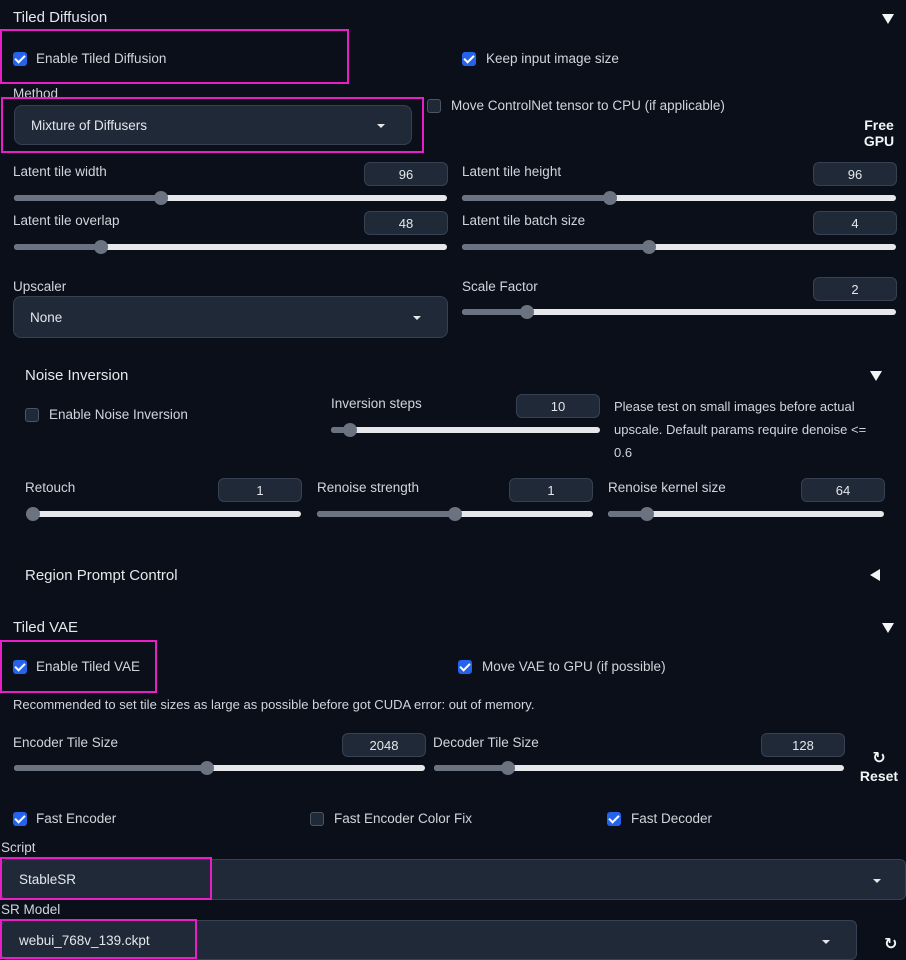 The height and width of the screenshot is (960, 906). Describe the element at coordinates (679, 247) in the screenshot. I see `latent-tile-batch-size-slider` at that location.